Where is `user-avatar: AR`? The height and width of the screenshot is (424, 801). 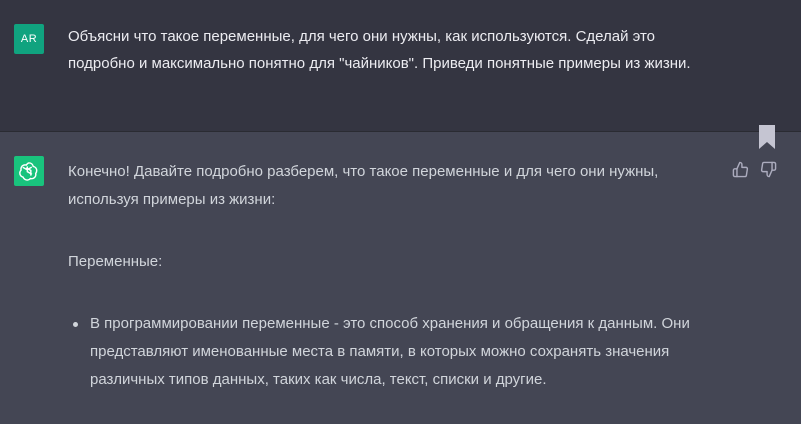 user-avatar: AR is located at coordinates (29, 39).